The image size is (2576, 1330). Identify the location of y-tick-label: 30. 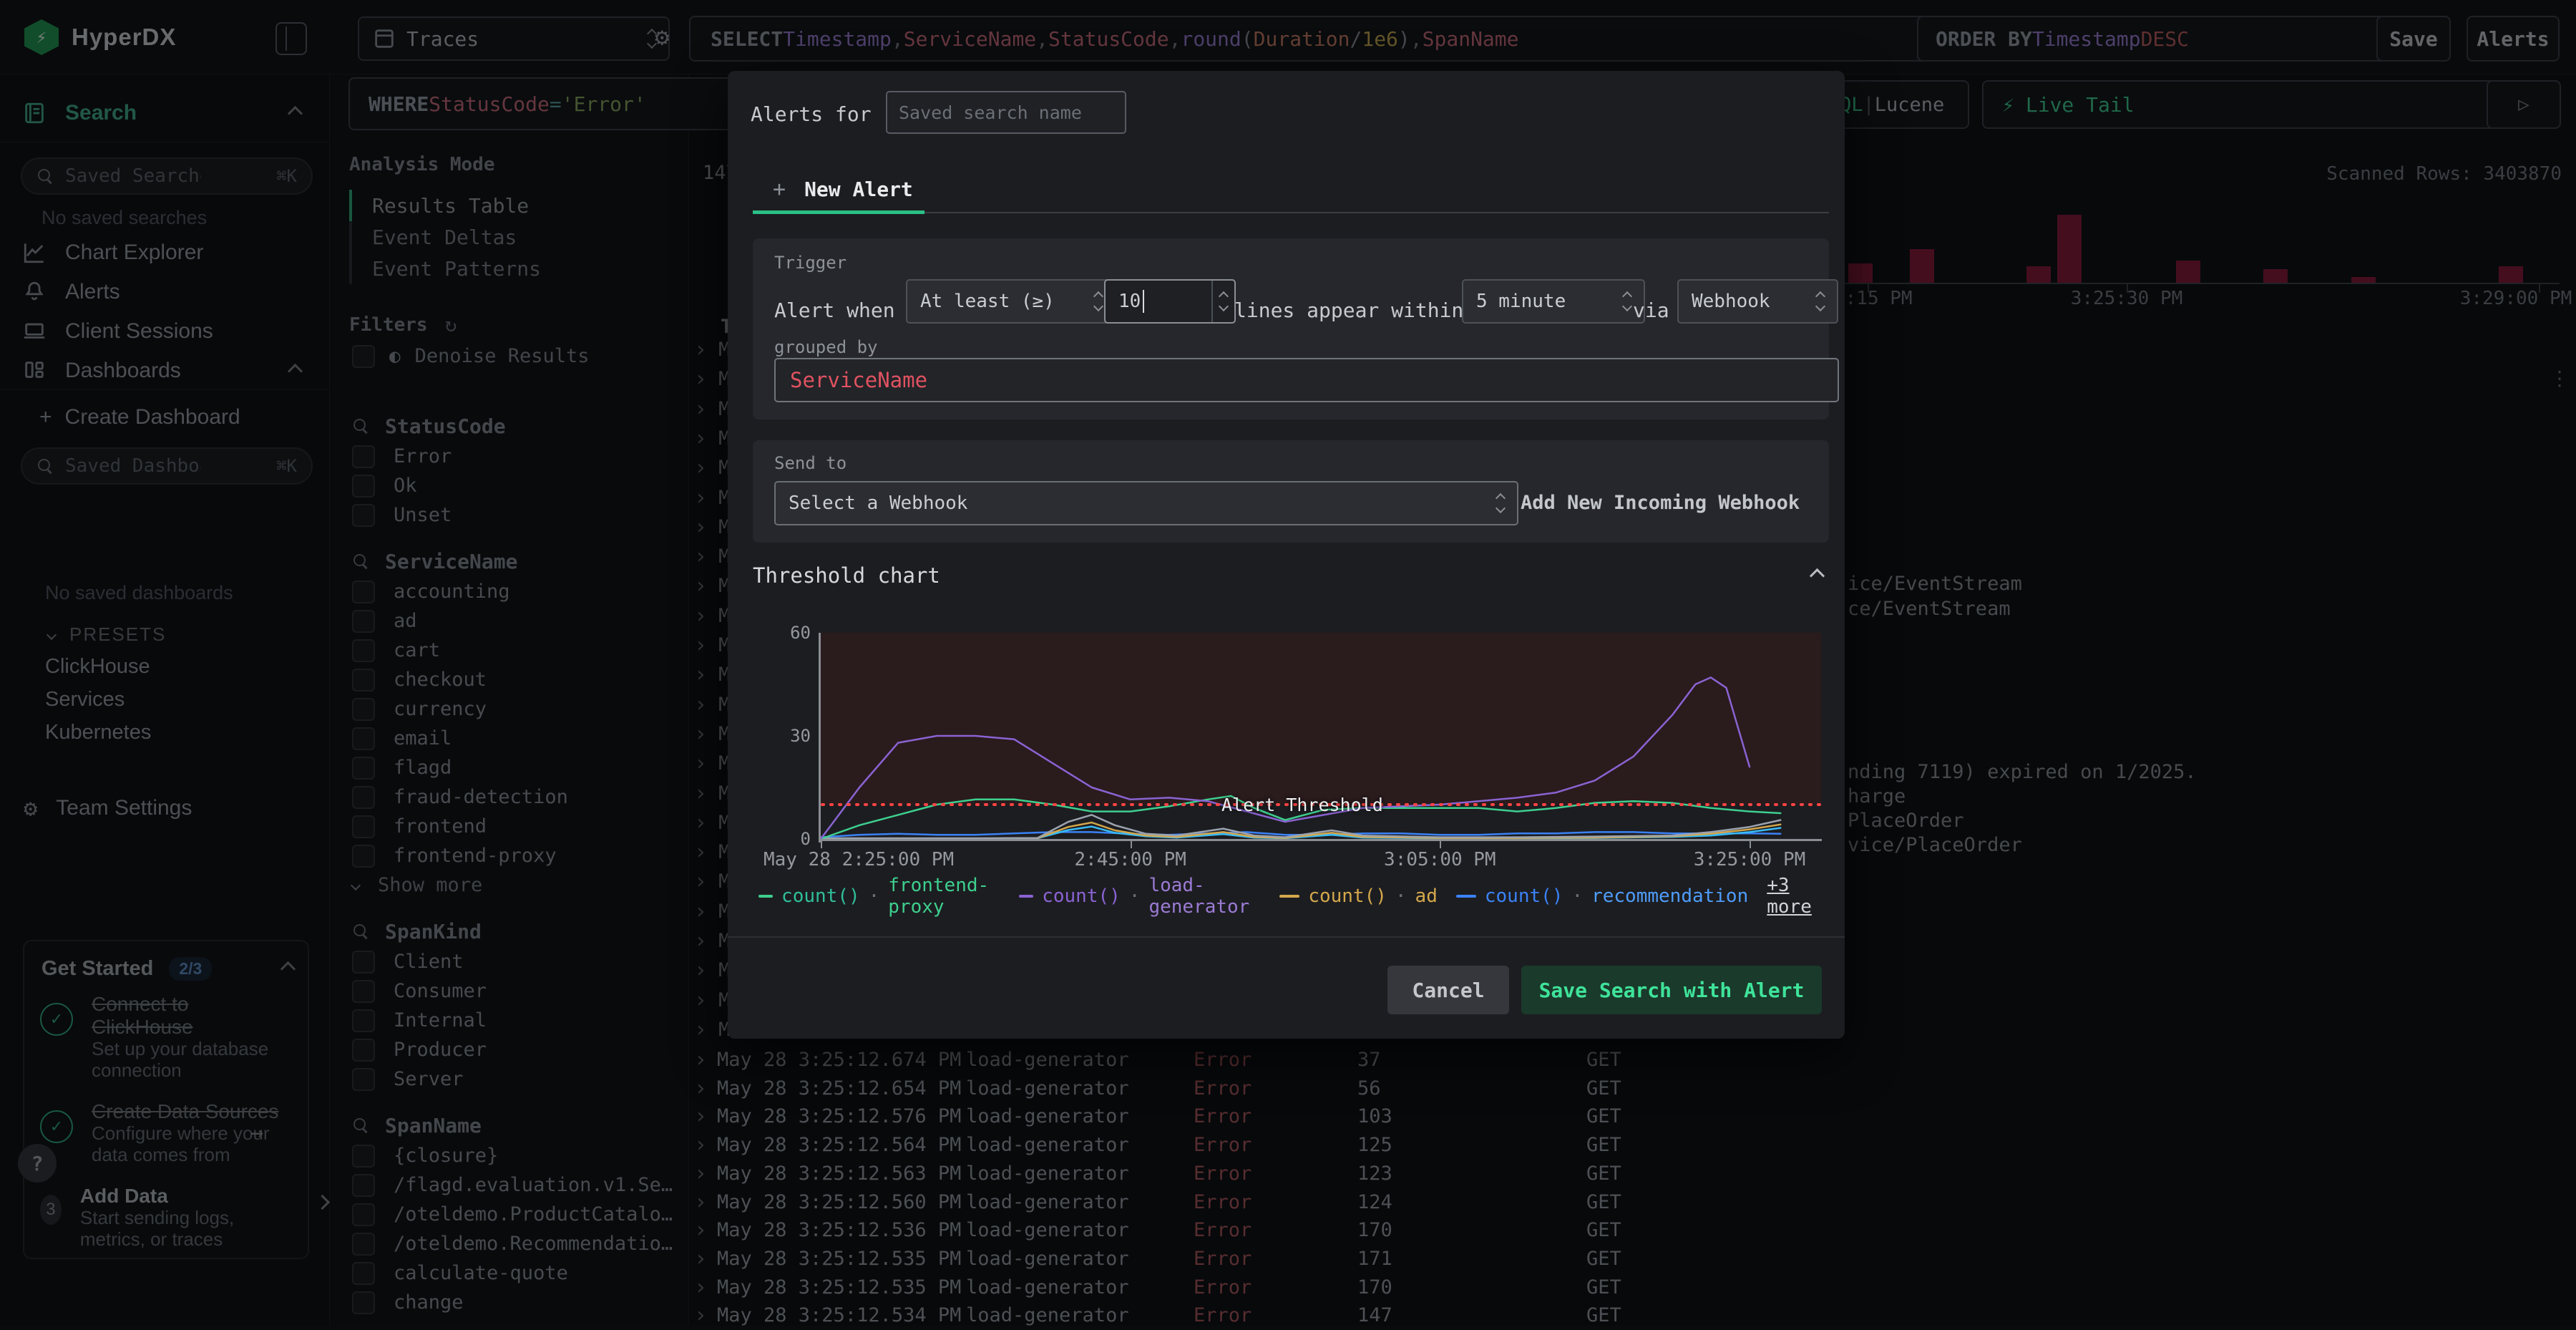
(800, 736).